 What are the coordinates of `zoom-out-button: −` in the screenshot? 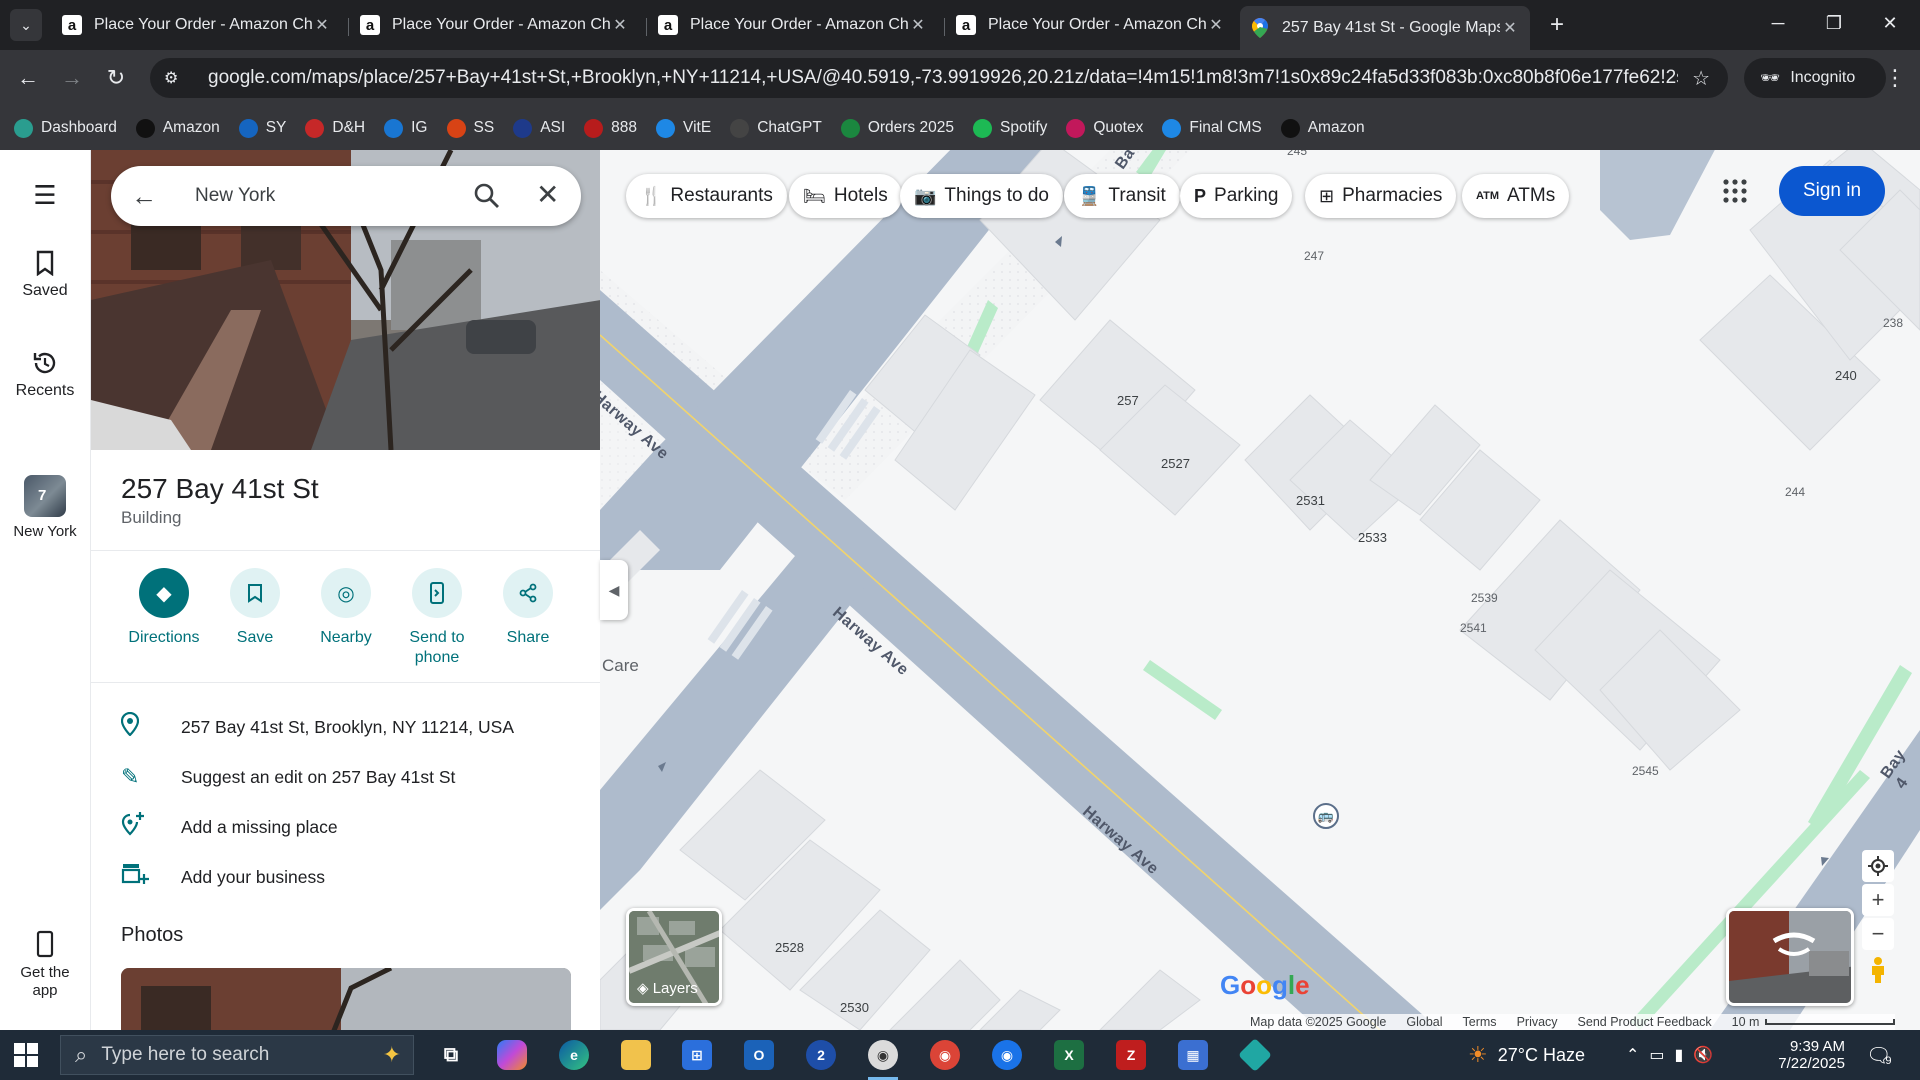 It's located at (1878, 934).